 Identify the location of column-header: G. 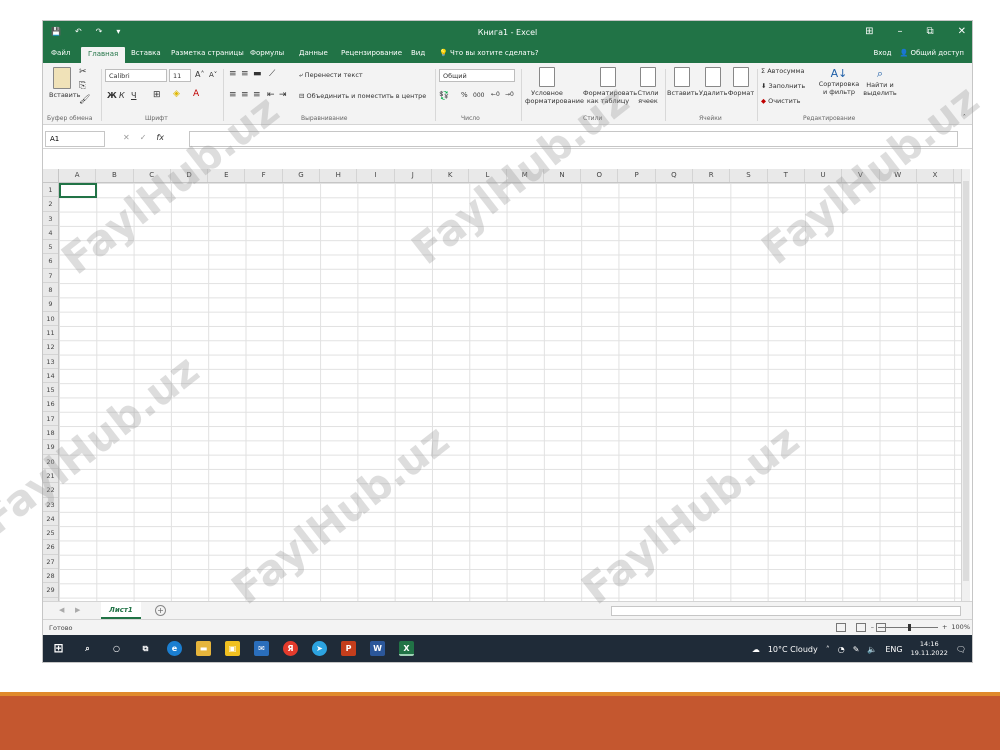
(302, 175).